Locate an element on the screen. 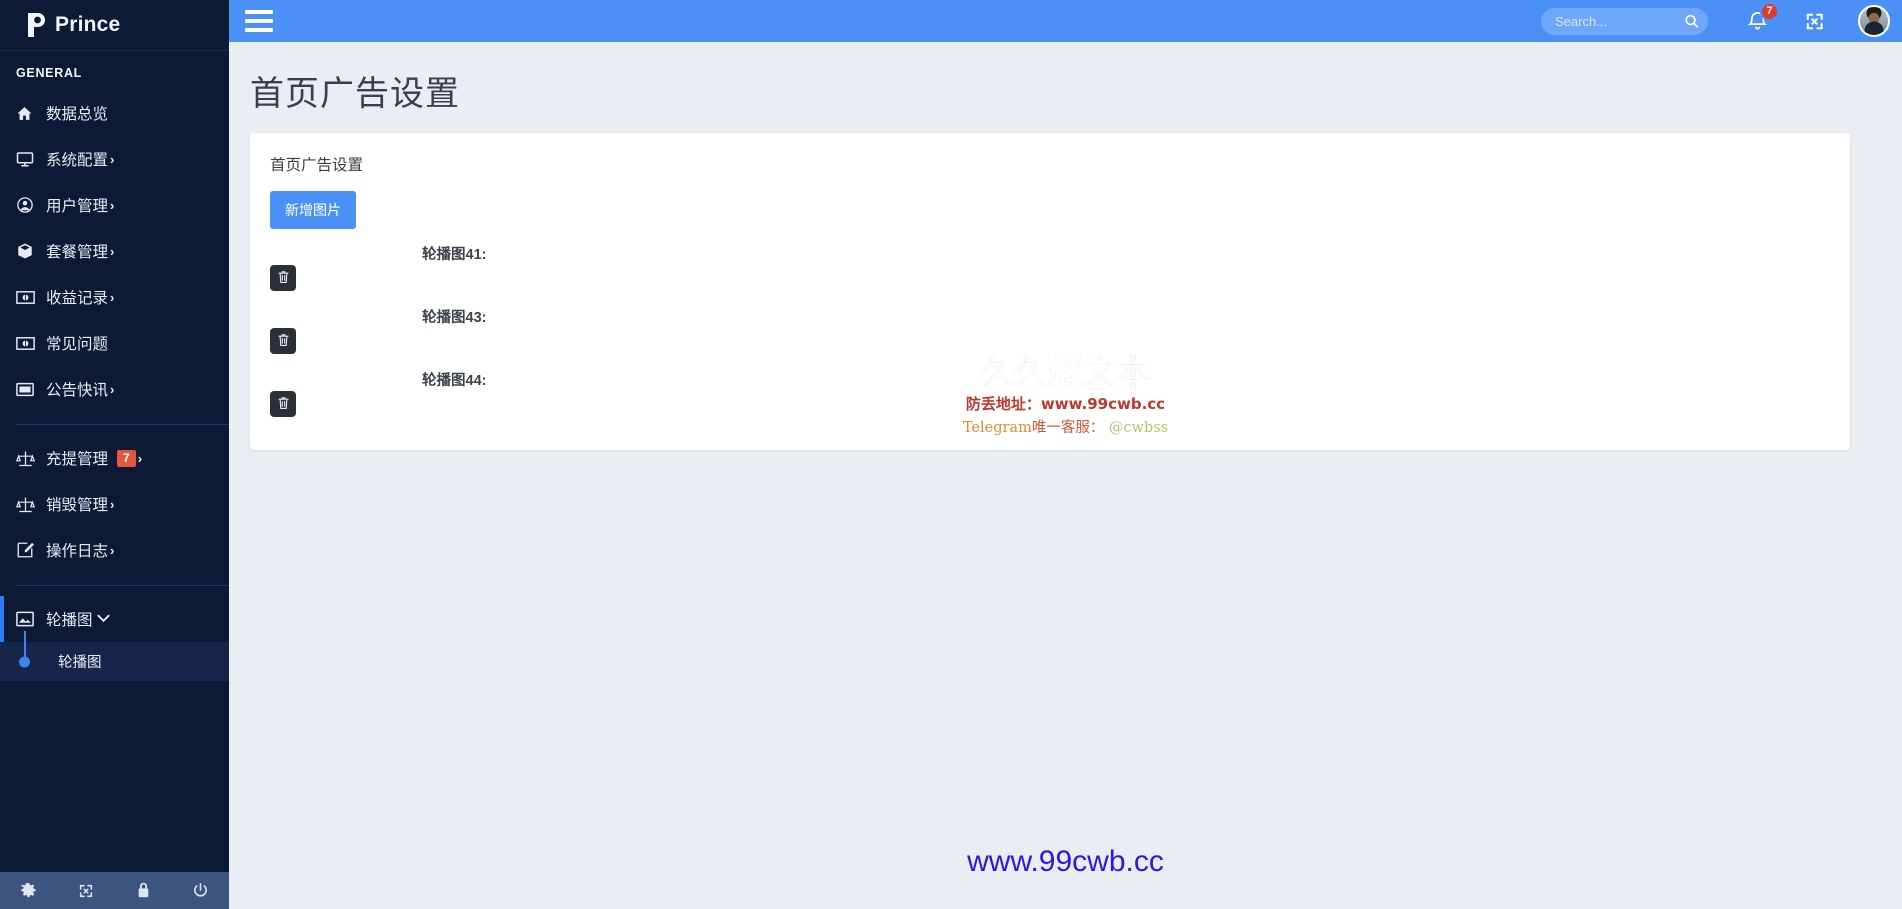 This screenshot has height=909, width=1902. p-logo-icon is located at coordinates (36, 25).